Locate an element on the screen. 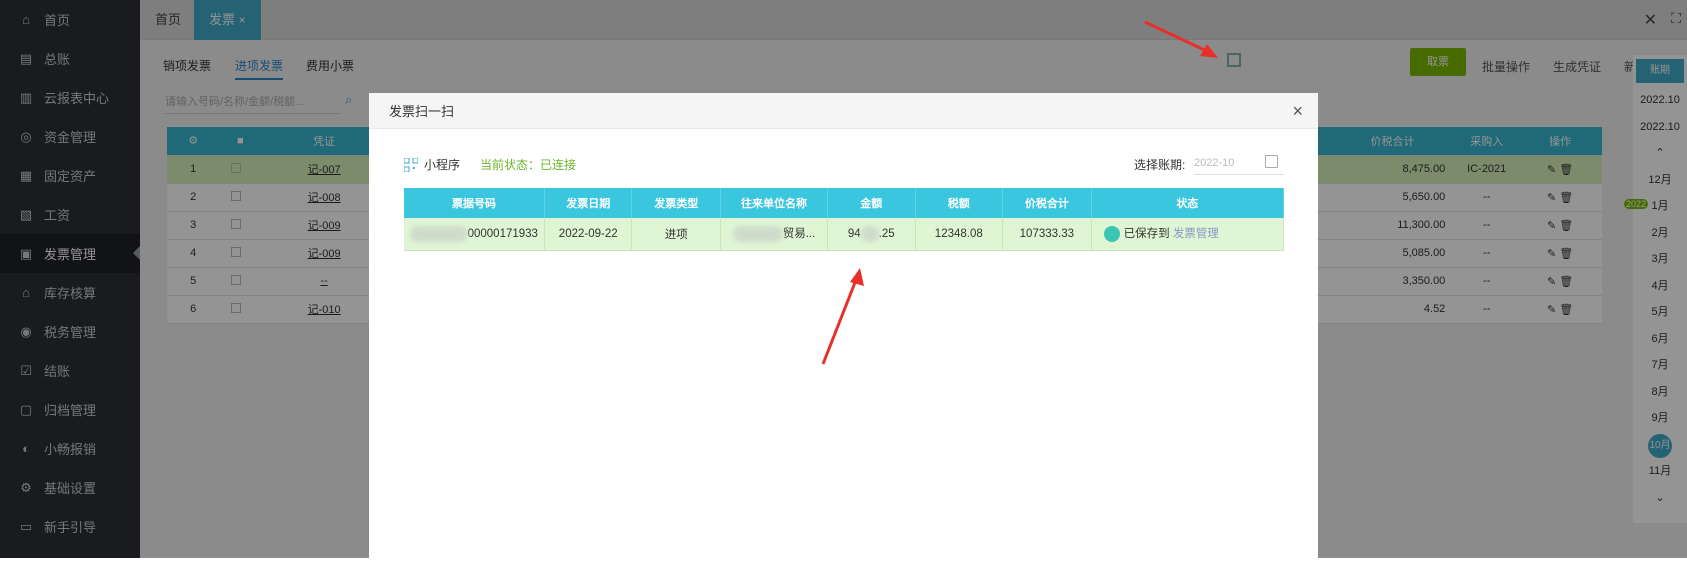 The image size is (1687, 563). close-dialog-icon: × is located at coordinates (1297, 111).